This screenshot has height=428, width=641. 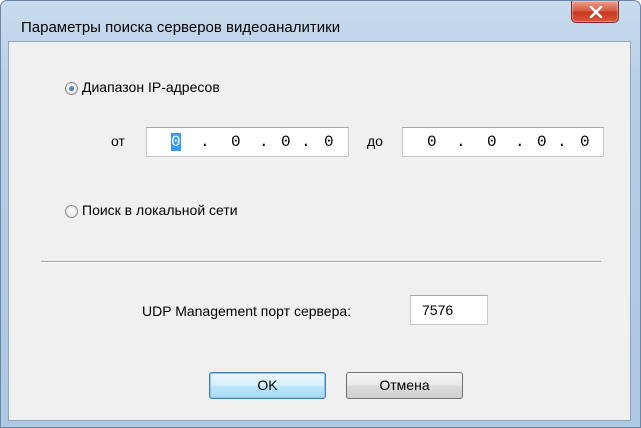 I want to click on range-radio-label: Диапазон IP-адресов, so click(x=151, y=87).